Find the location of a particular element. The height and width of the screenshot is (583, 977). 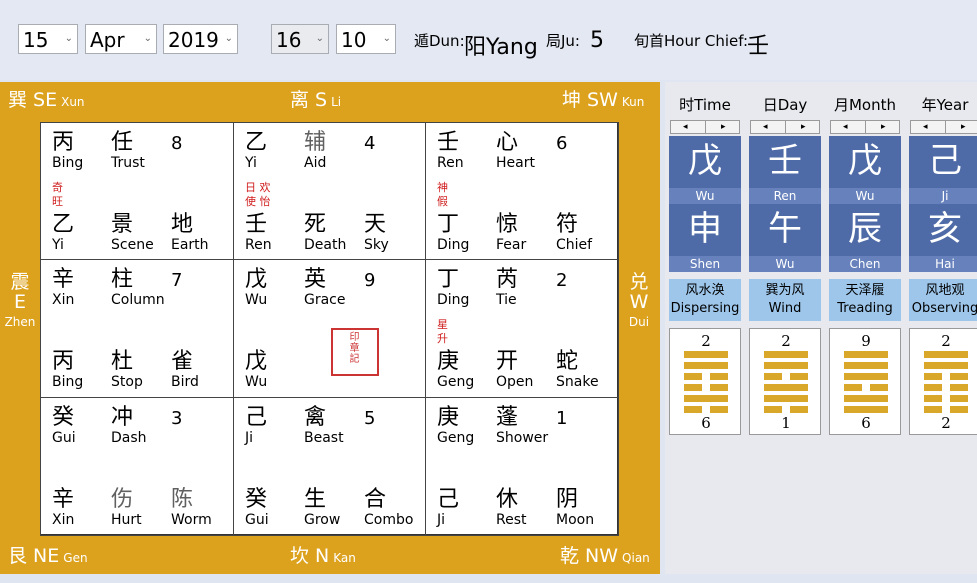

palace-cell: 戊 Wu 英 Grace 9 戊 Wu is located at coordinates (329, 328).